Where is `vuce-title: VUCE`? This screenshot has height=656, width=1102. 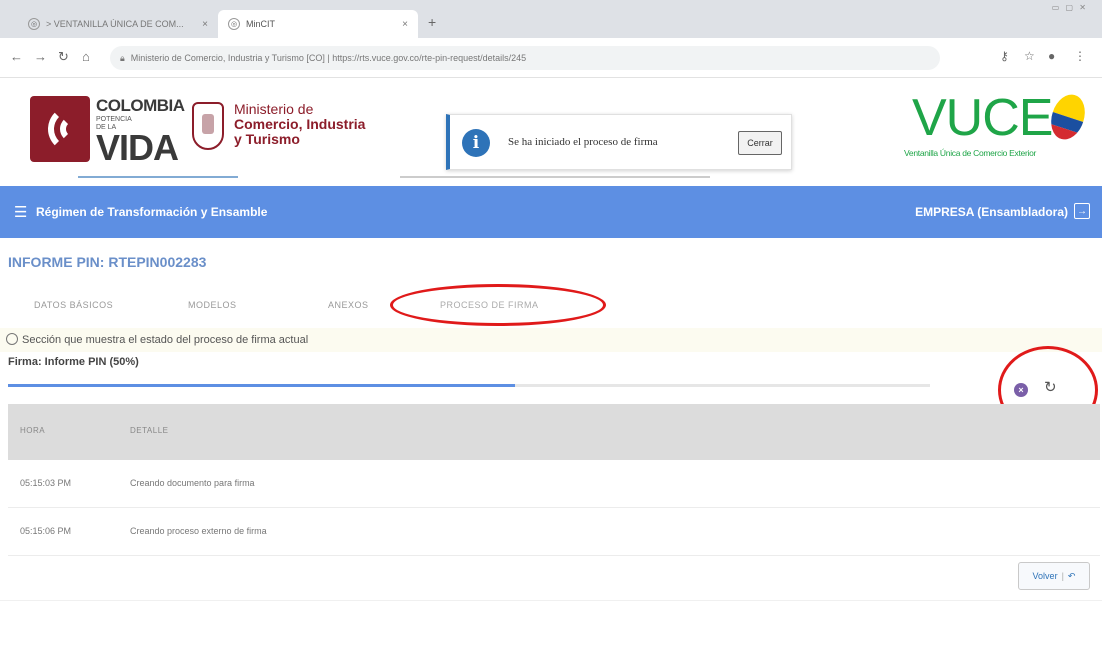
vuce-title: VUCE is located at coordinates (982, 118).